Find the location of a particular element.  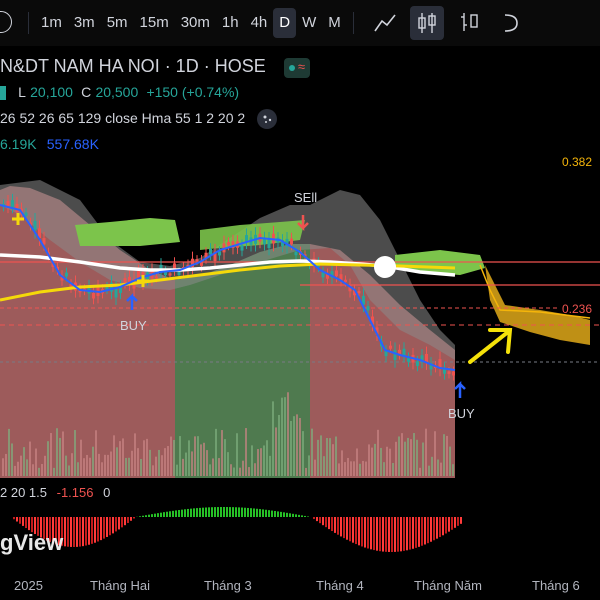

x-label-may: Tháng Năm is located at coordinates (448, 585).